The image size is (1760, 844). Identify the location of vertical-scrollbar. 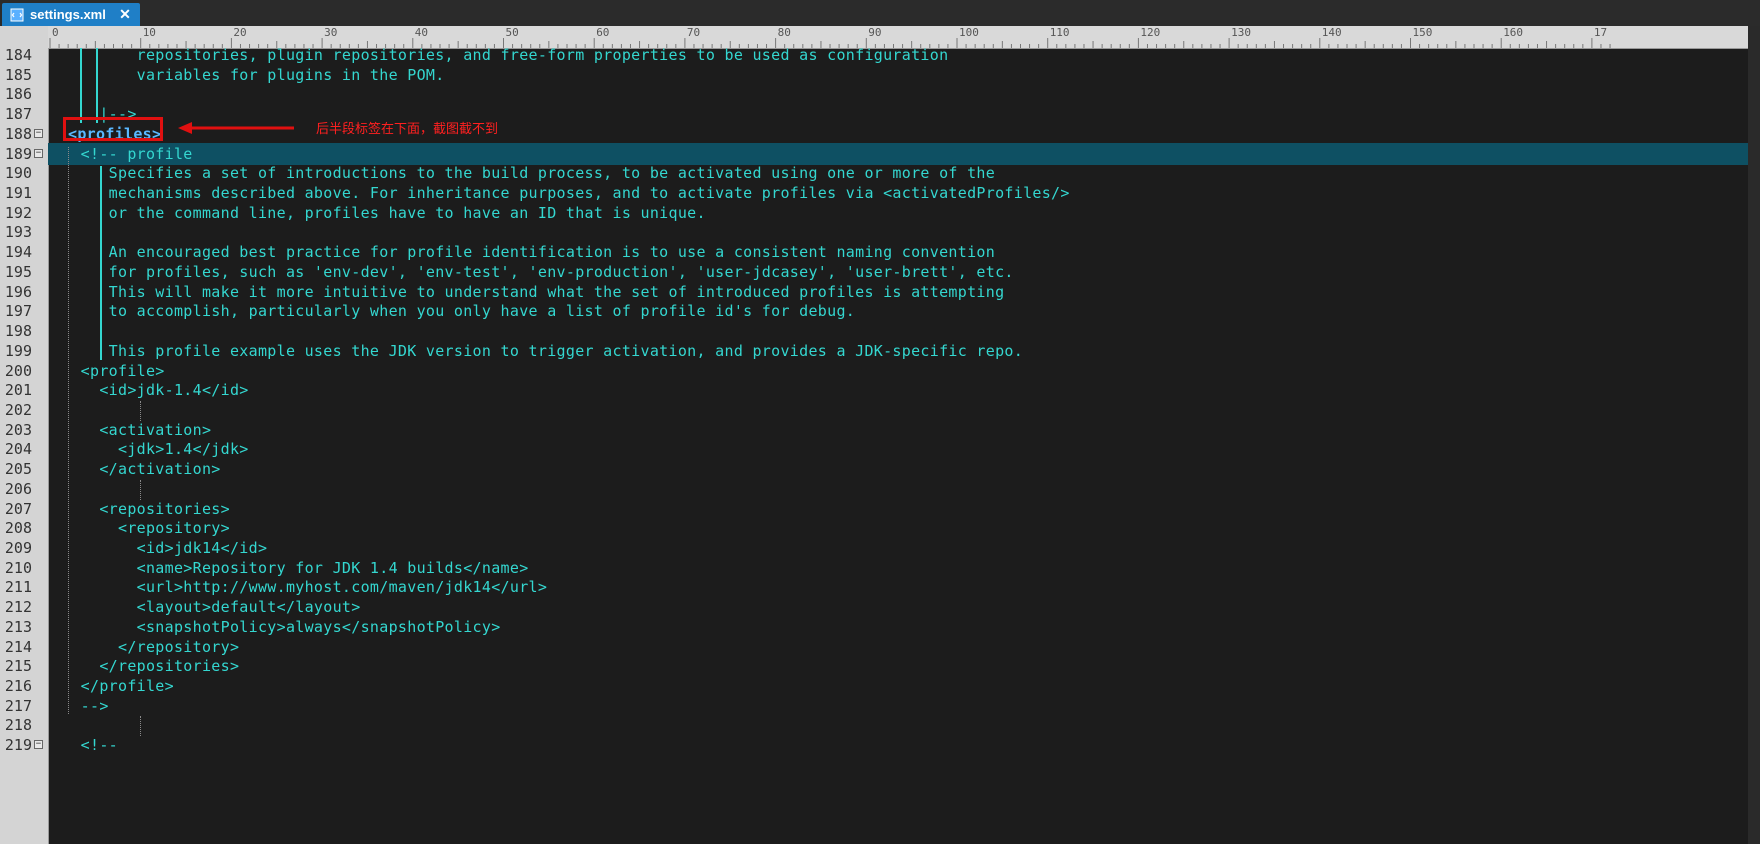
(1754, 435).